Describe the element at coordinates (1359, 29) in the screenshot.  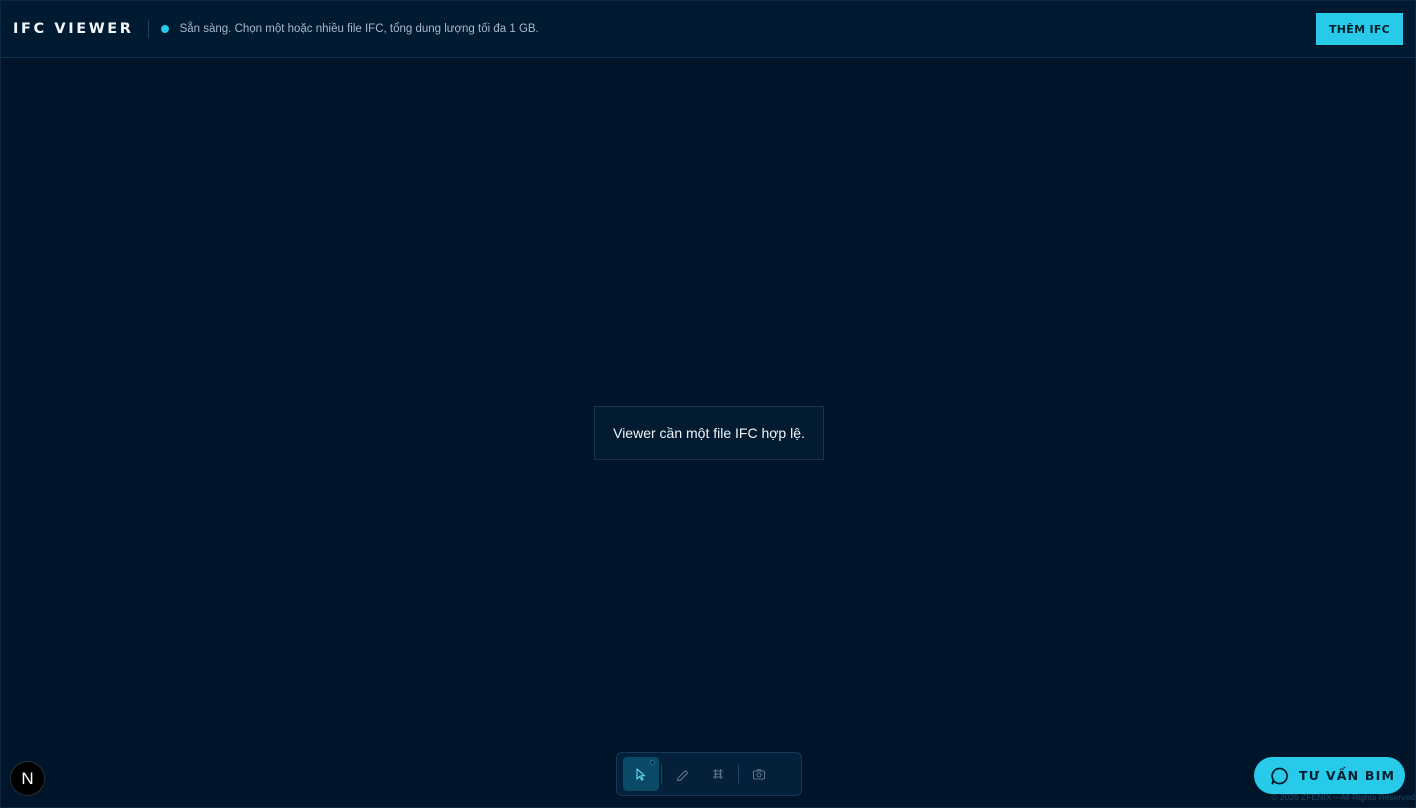
I see `add-ifc-button: THÊM IFC` at that location.